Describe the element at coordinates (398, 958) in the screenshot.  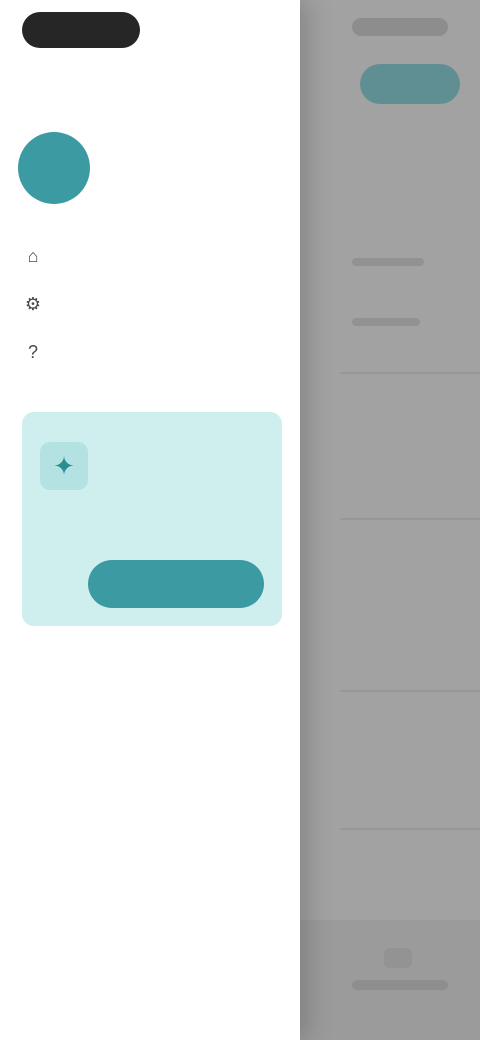
I see `bottom-nav-icon` at that location.